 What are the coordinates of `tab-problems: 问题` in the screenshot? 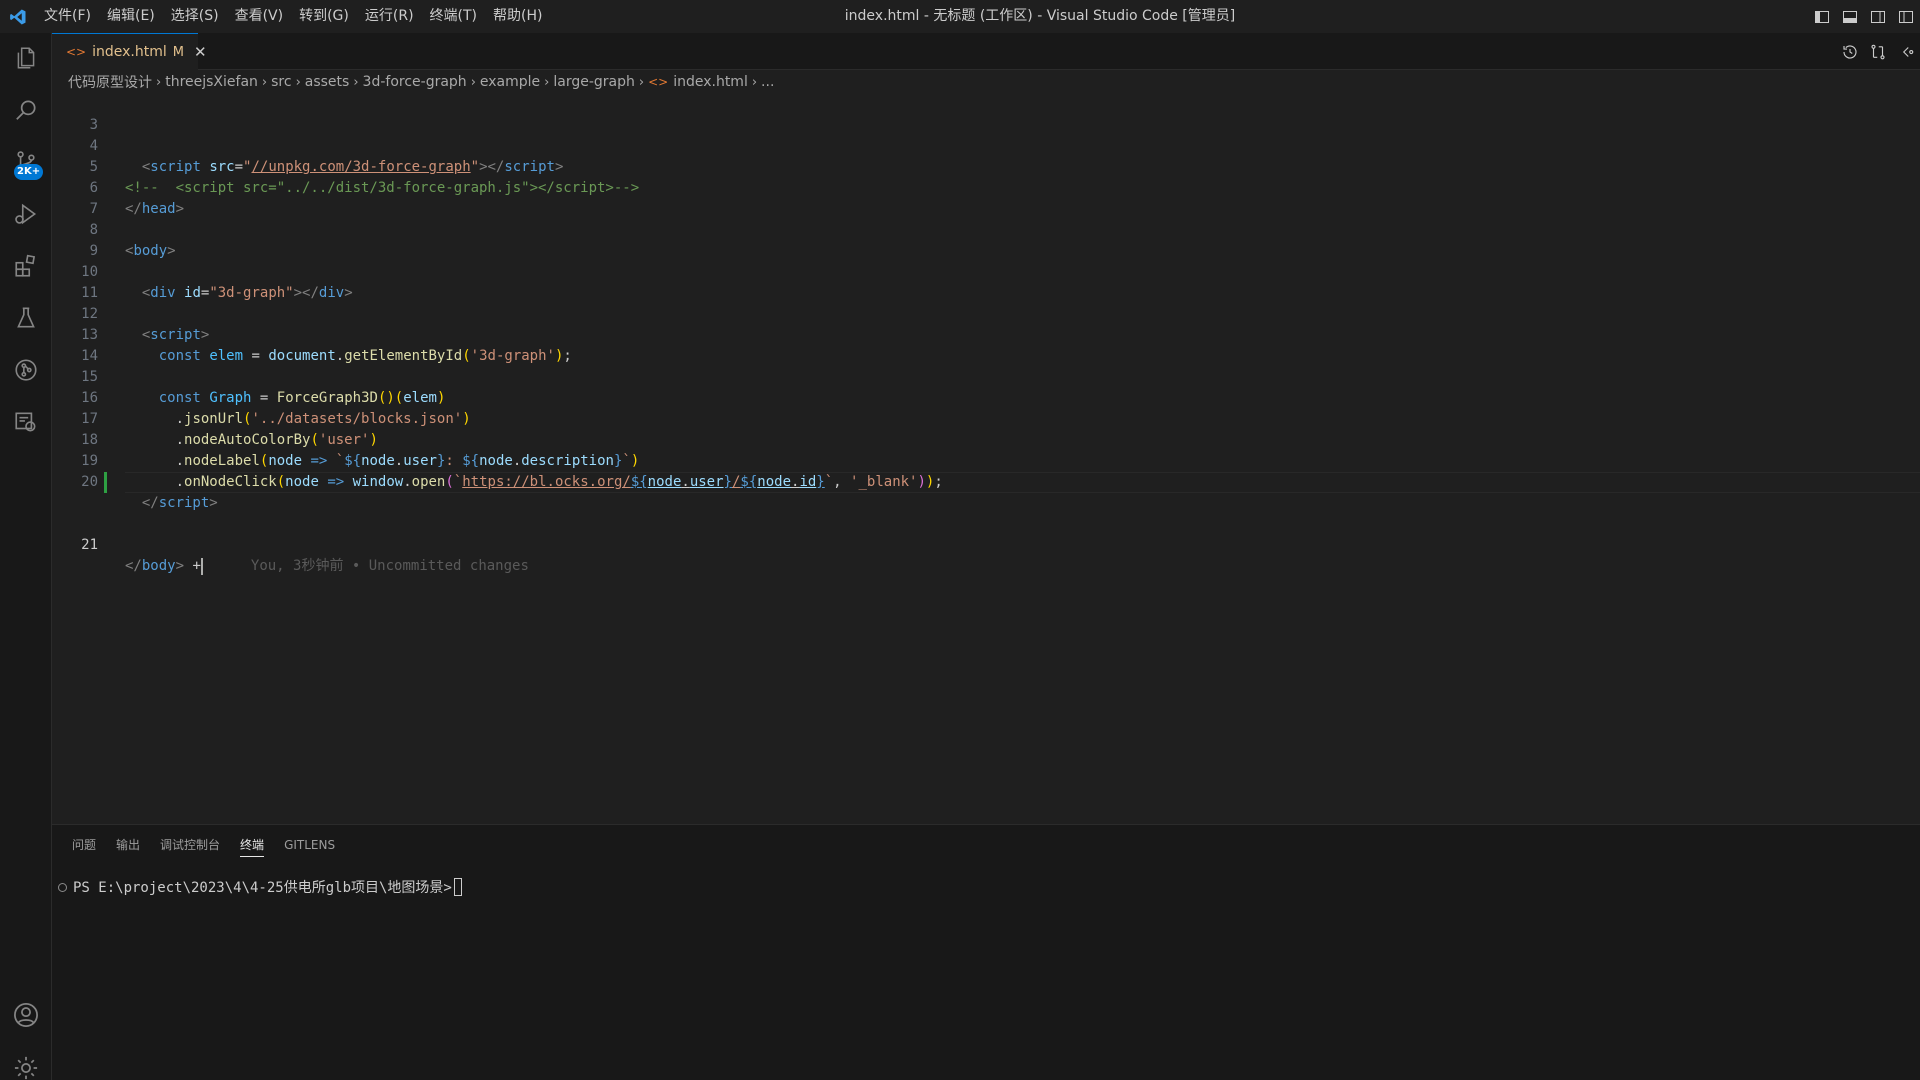 It's located at (84, 845).